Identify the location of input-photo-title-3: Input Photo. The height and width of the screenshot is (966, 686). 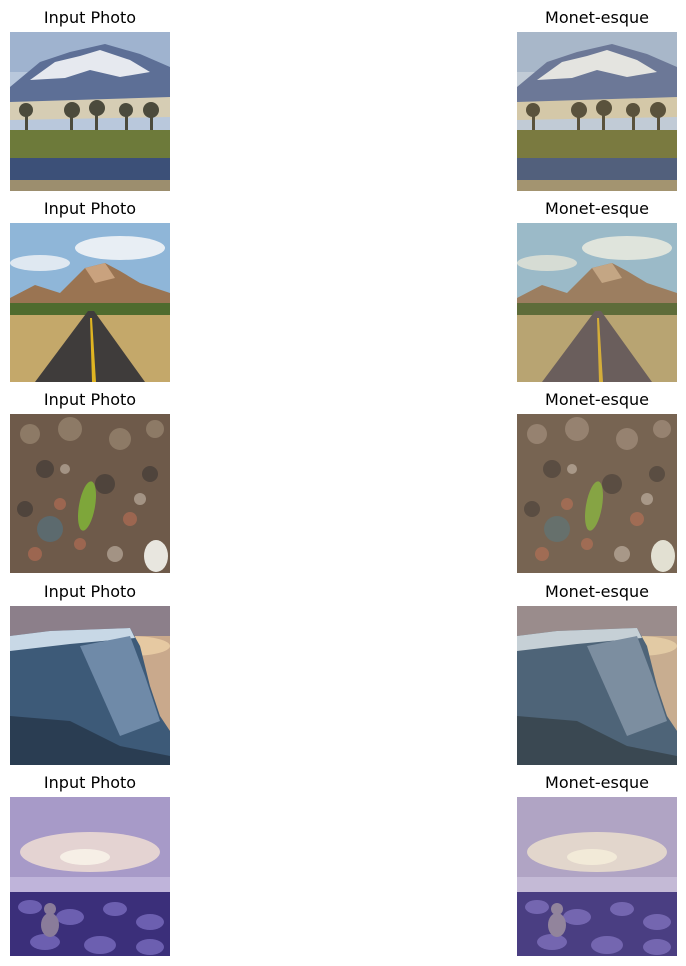
(90, 399).